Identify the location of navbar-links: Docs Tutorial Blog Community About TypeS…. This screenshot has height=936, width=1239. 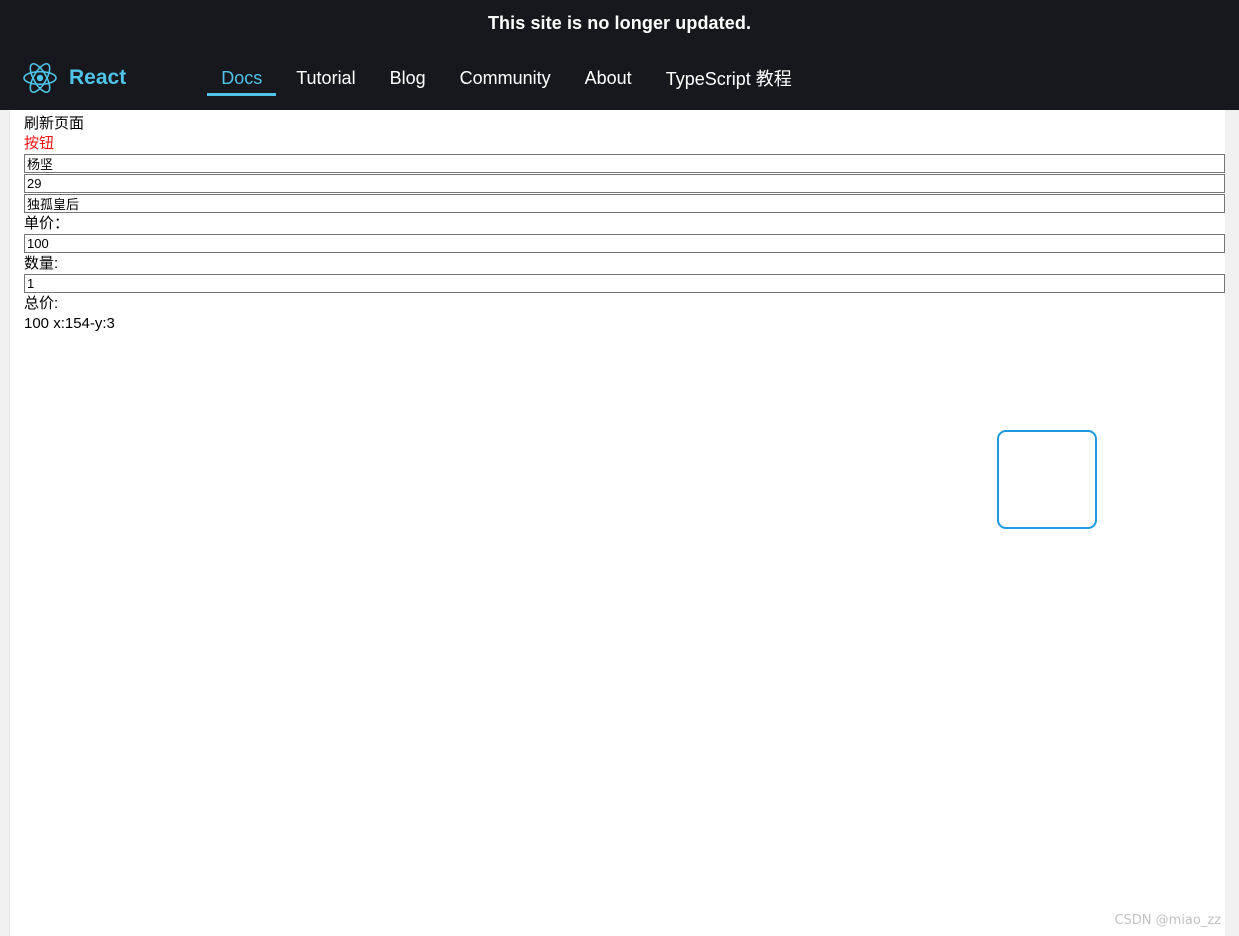
(506, 78).